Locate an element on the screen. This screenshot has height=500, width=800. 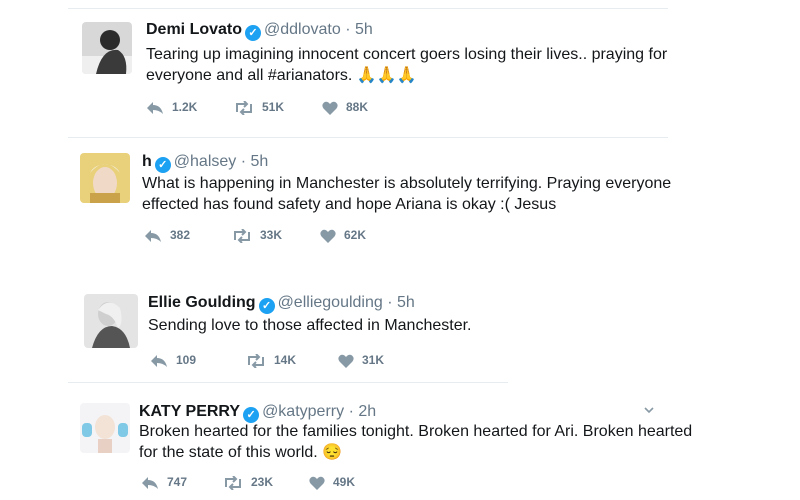
author-name: h is located at coordinates (147, 161).